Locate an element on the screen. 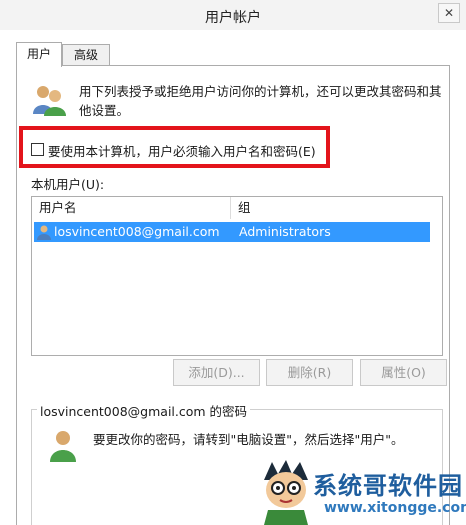  list-scroll-area is located at coordinates (436, 287).